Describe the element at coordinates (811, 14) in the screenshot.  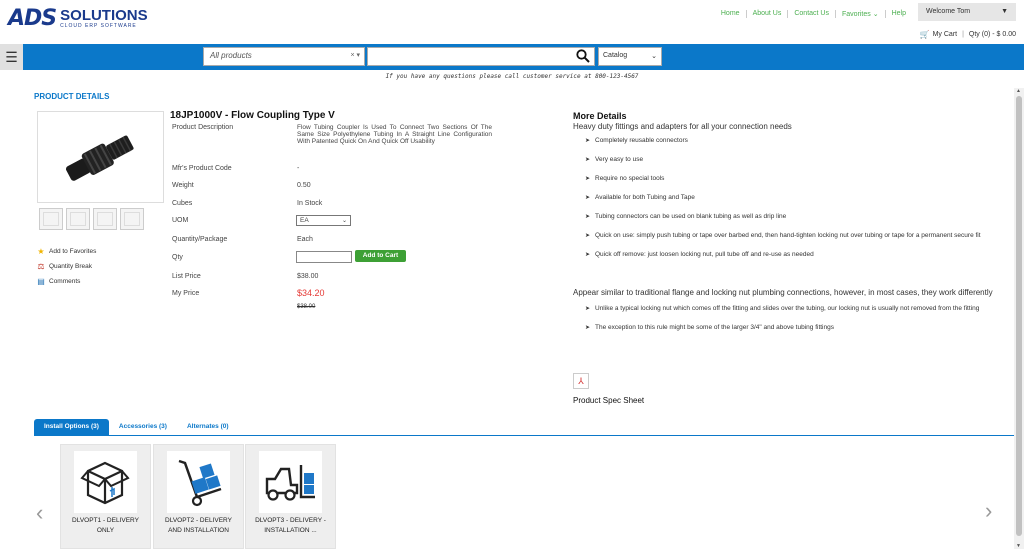
I see `nav-contact-link: Contact Us` at that location.